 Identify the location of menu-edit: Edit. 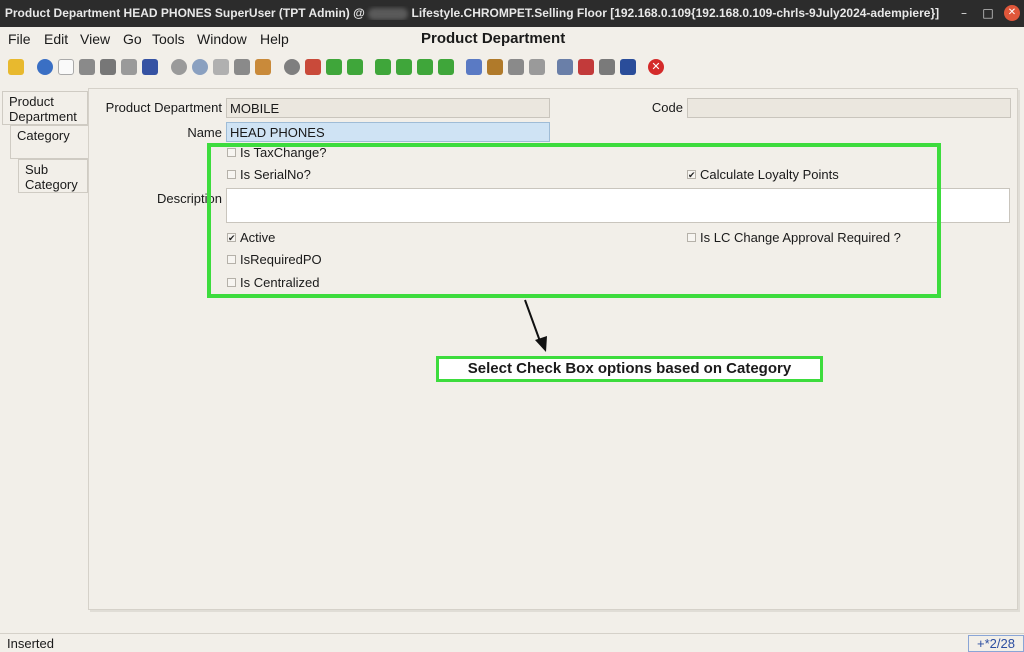
(56, 39).